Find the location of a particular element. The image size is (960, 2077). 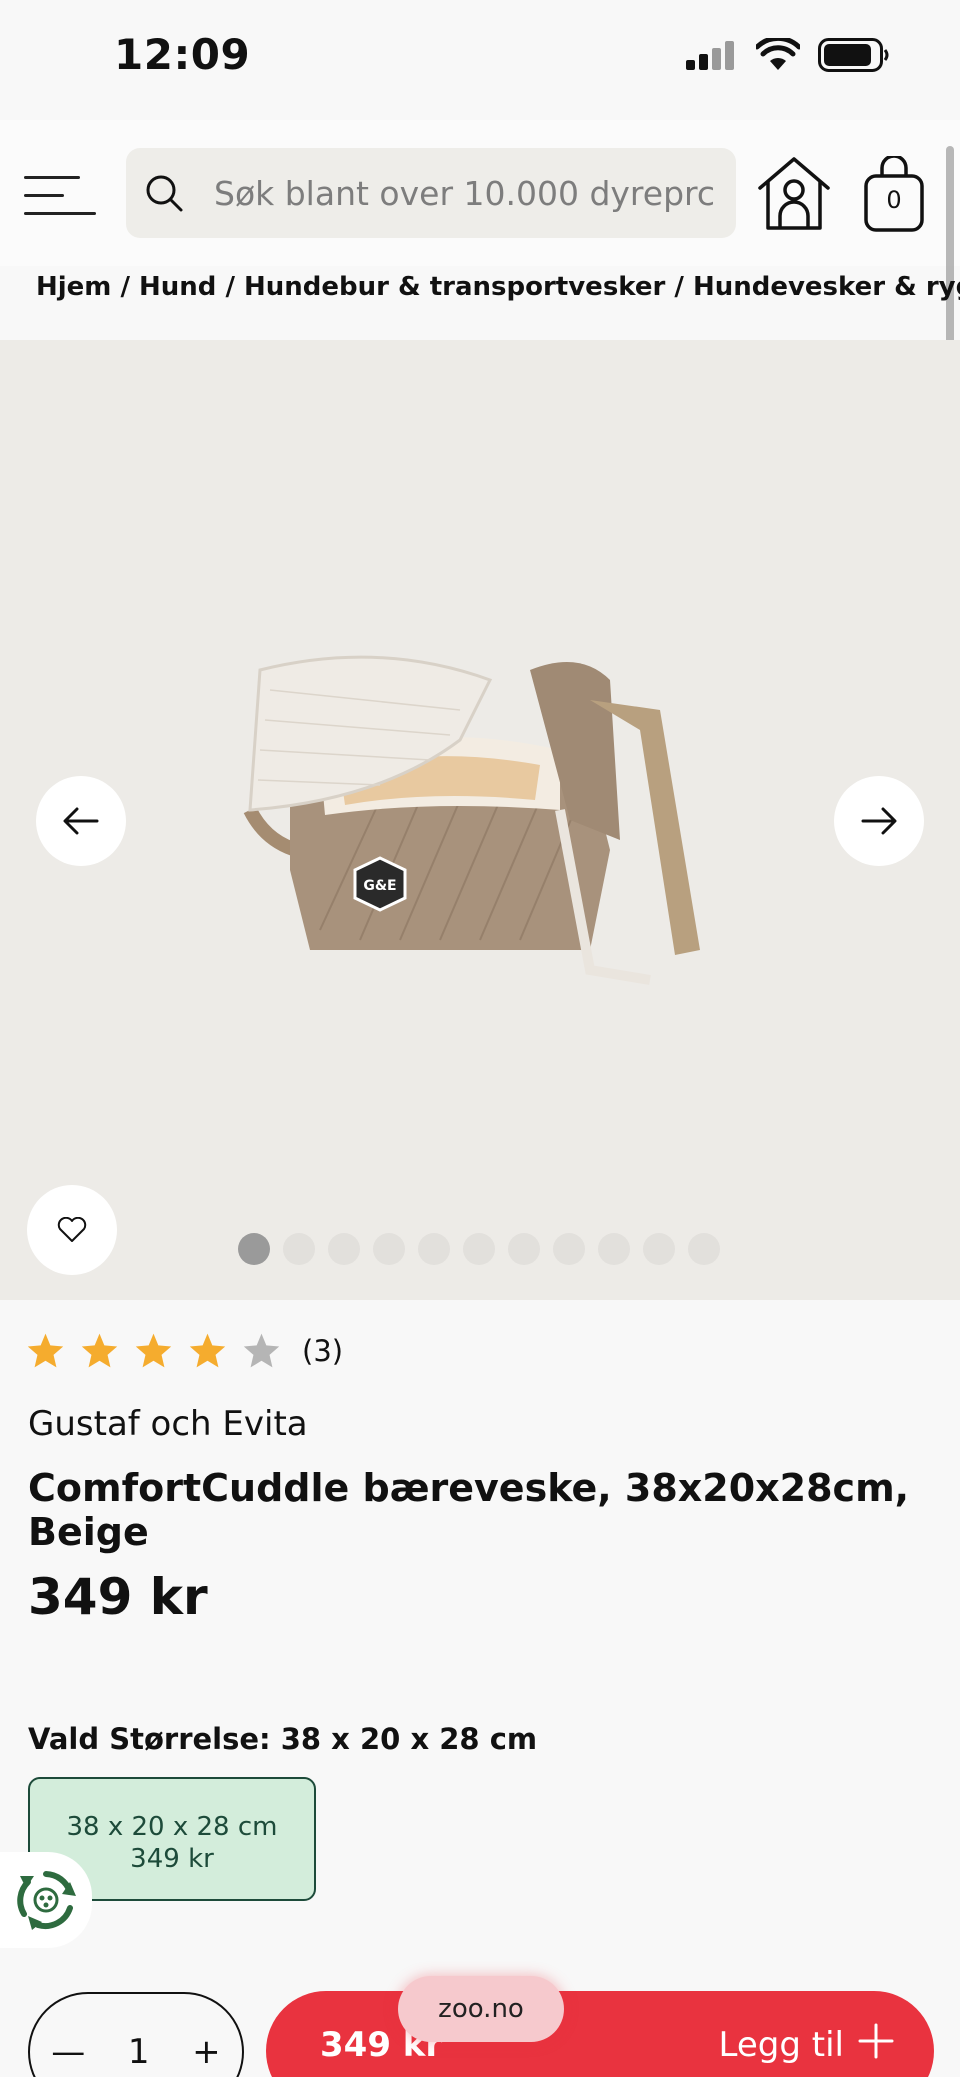

product-price: 349 kr is located at coordinates (118, 1597).